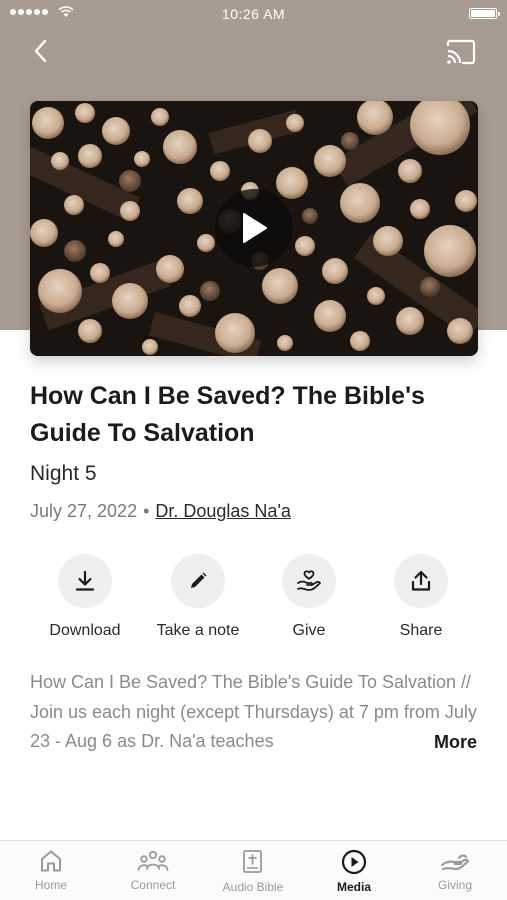 The width and height of the screenshot is (507, 900). I want to click on play-icon, so click(255, 228).